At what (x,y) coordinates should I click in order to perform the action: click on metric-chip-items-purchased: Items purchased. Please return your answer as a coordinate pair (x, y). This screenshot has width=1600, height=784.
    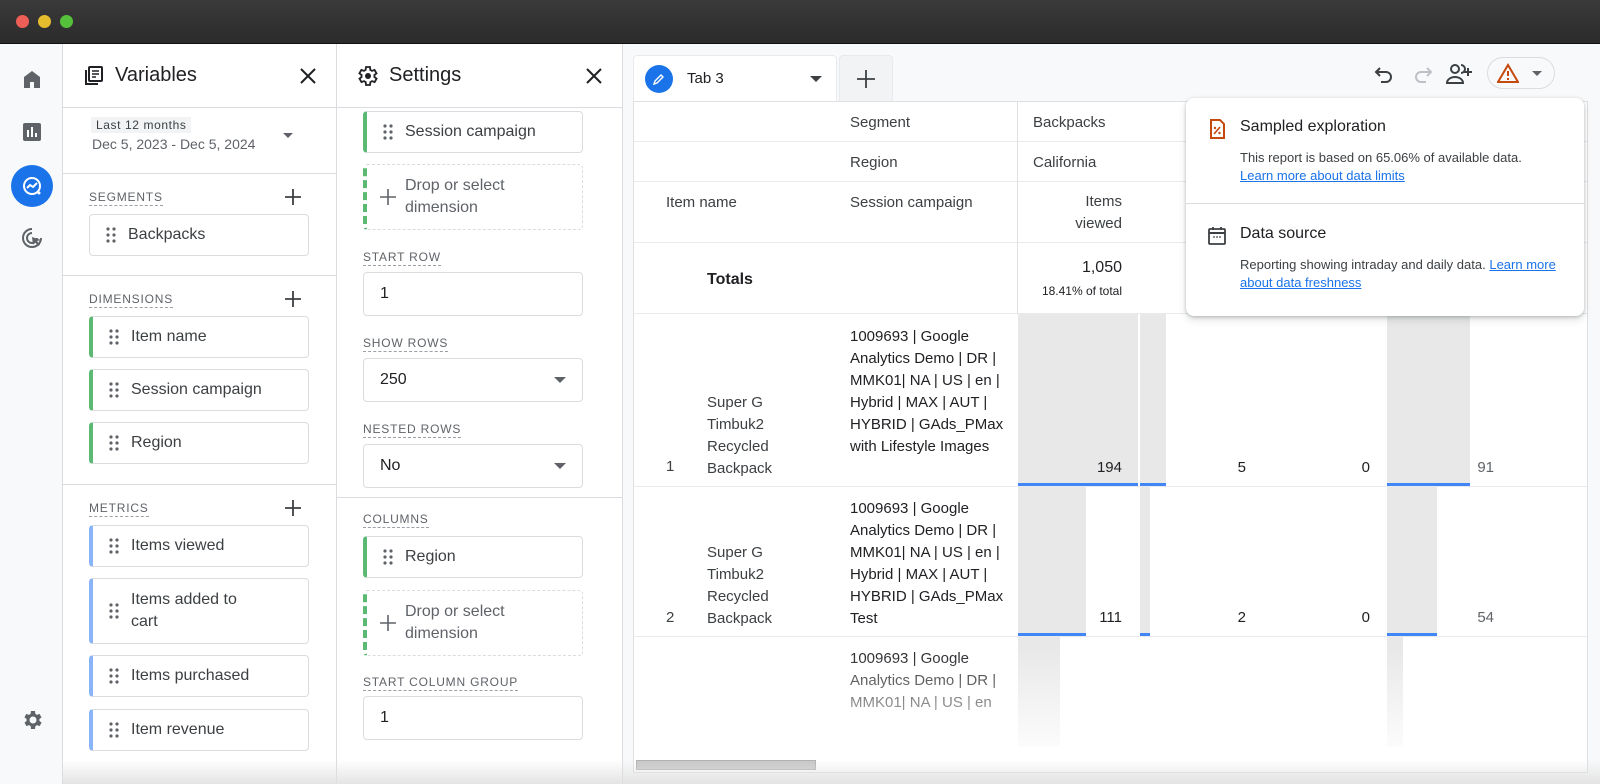
    Looking at the image, I should click on (199, 676).